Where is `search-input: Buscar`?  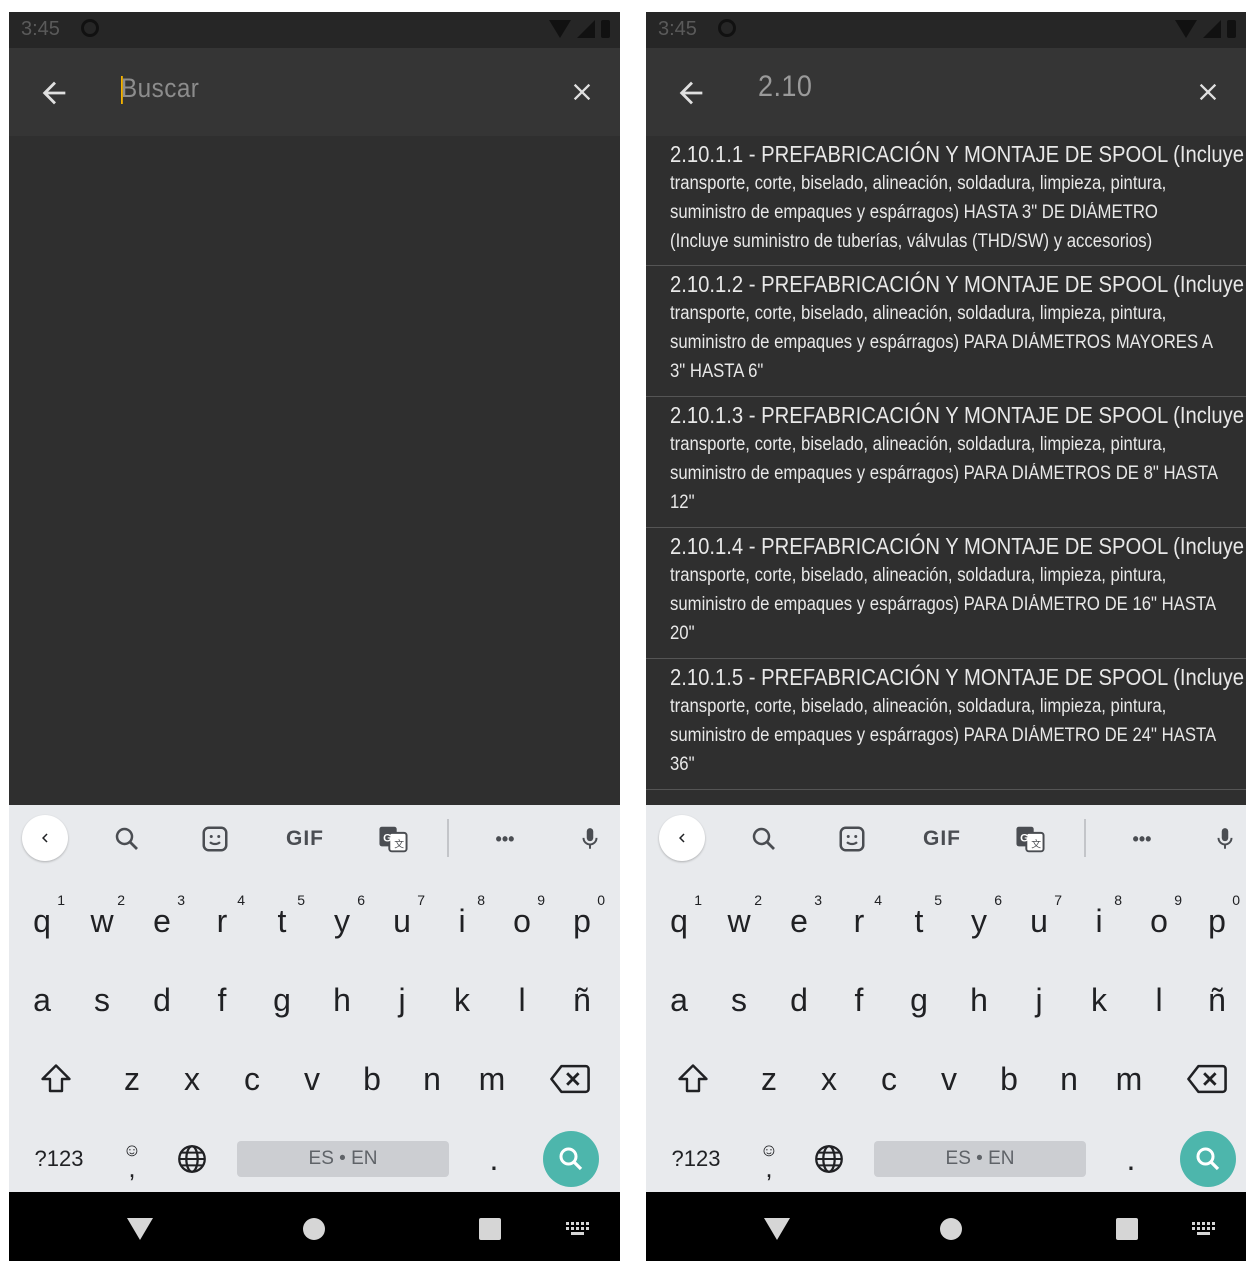
search-input: Buscar is located at coordinates (160, 88).